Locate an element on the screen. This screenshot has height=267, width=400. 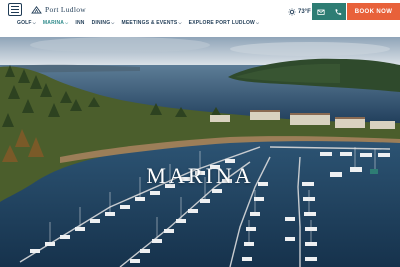
nav-explore: EXPLORE PORT LUDLOW ⌵ is located at coordinates (224, 23).